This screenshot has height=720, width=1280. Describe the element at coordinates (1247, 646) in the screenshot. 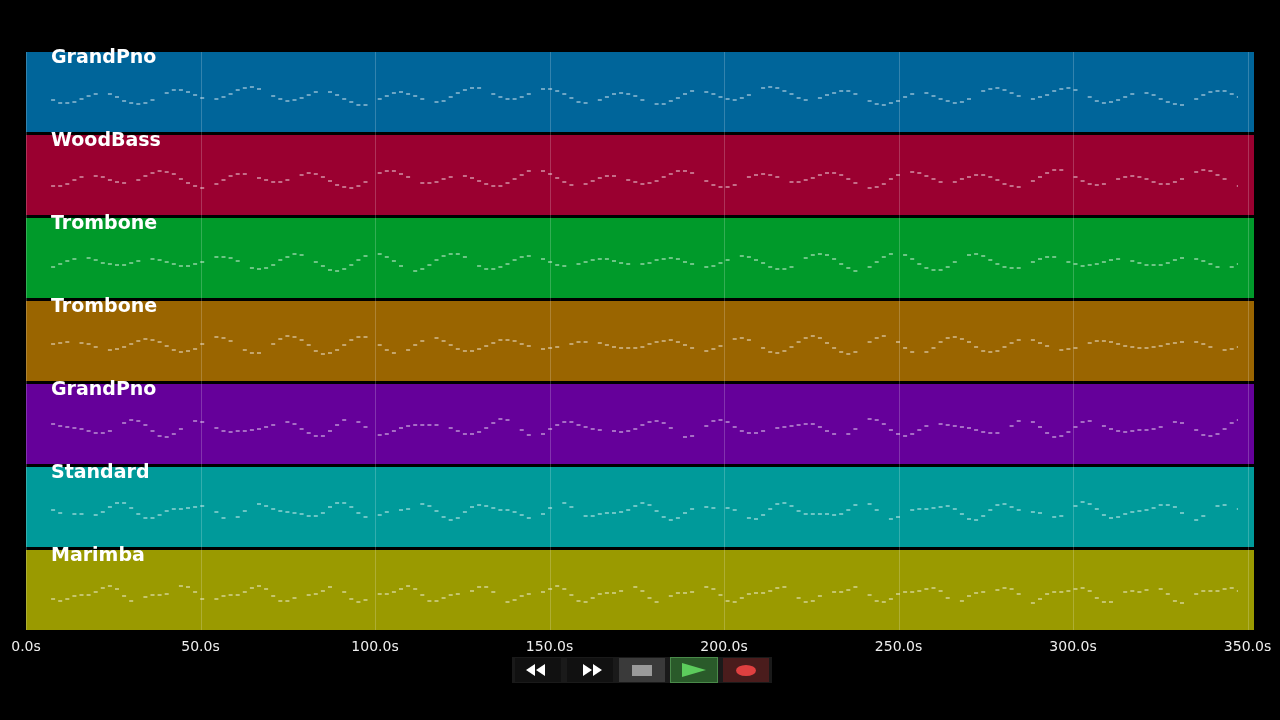

I see `time-tick-label: 350.0s` at that location.